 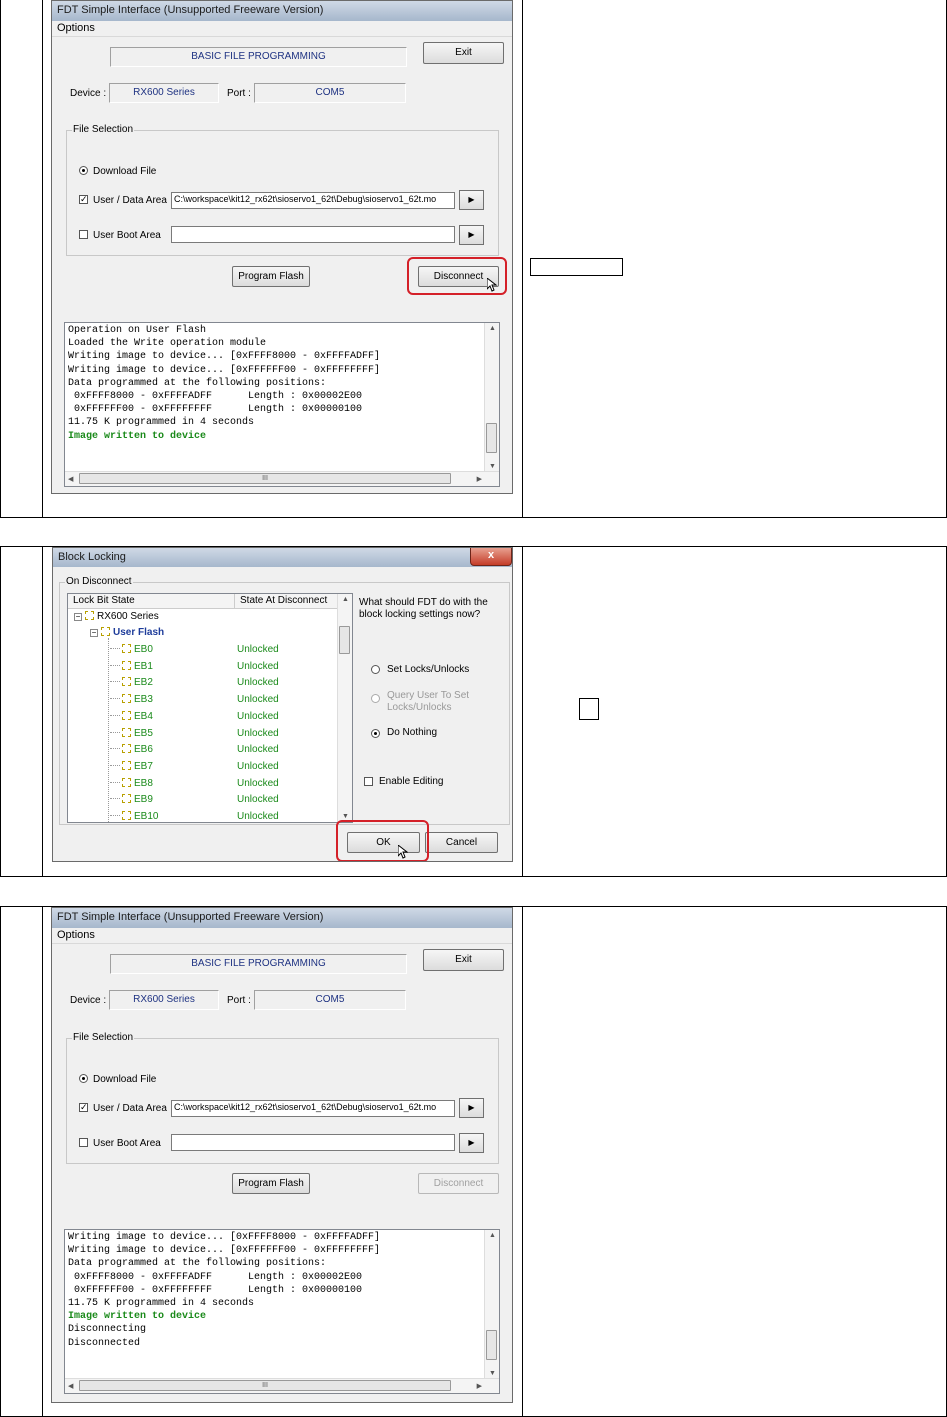 I want to click on block-row: EB4 Unlocked, so click(x=225, y=716).